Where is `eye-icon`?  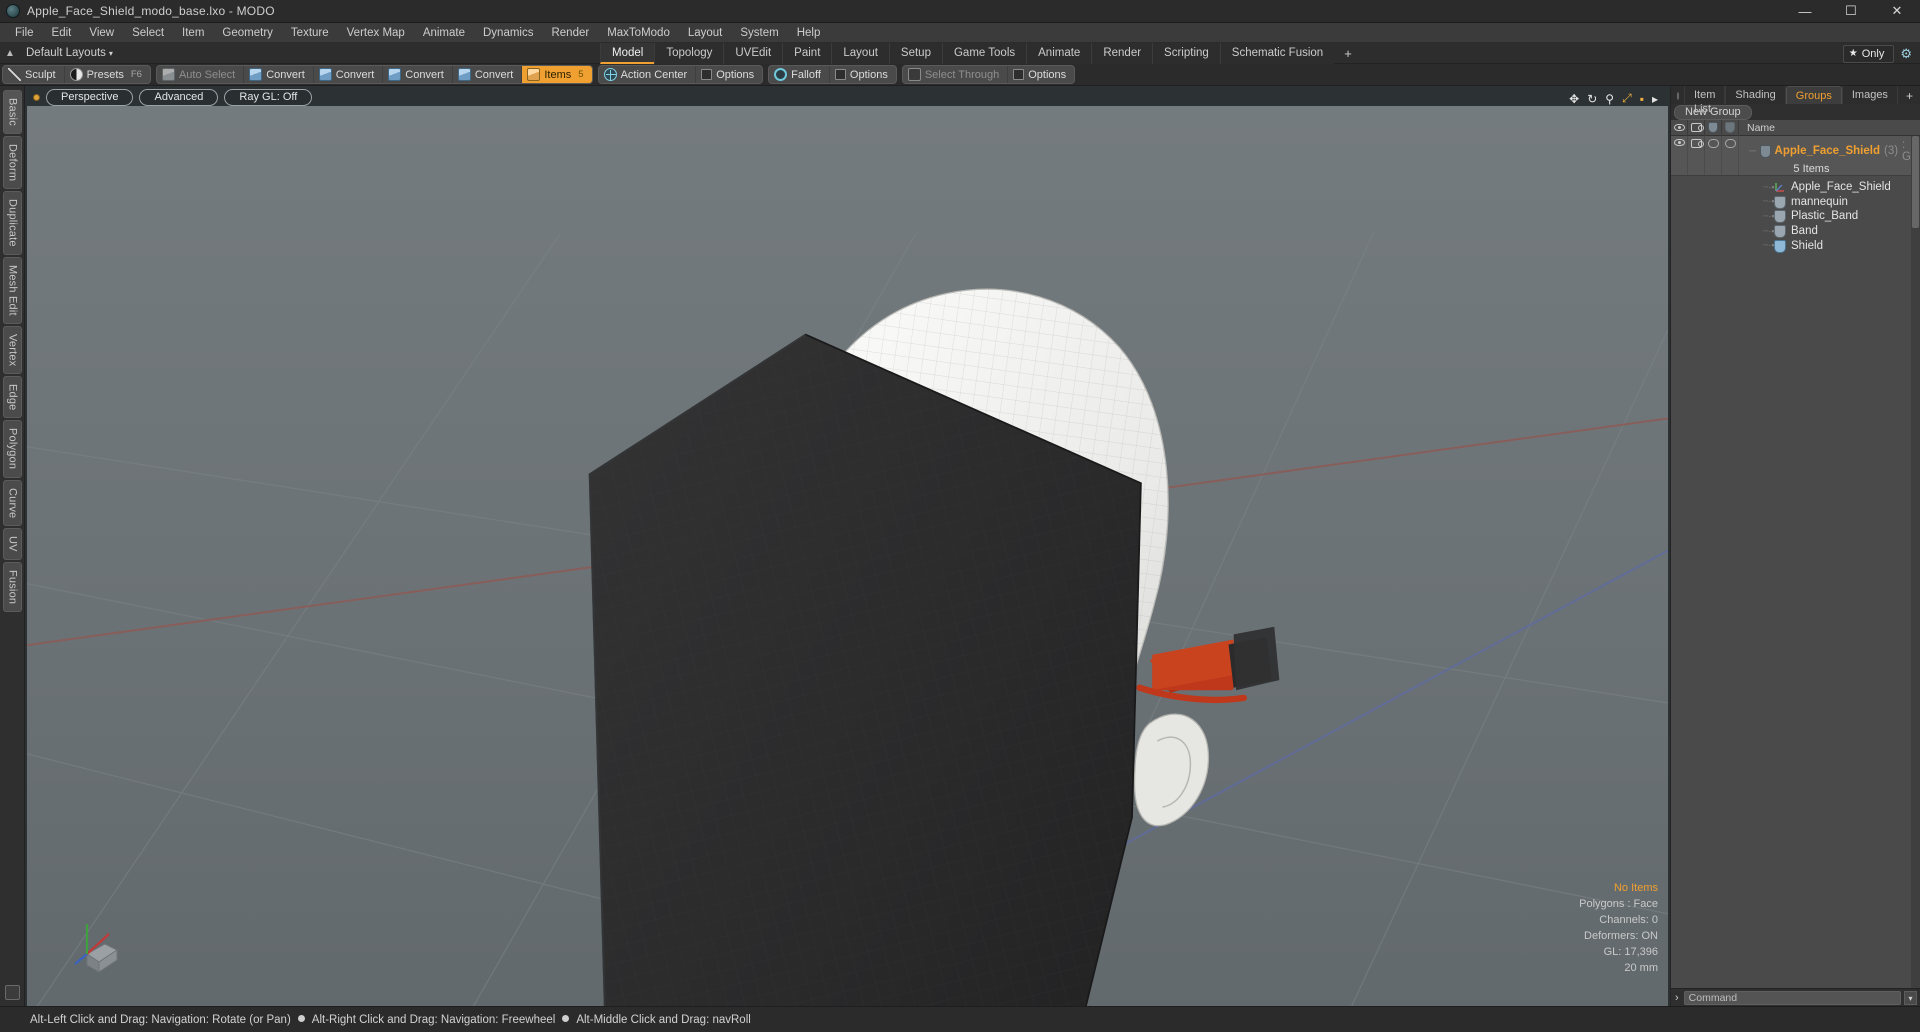 eye-icon is located at coordinates (1679, 127).